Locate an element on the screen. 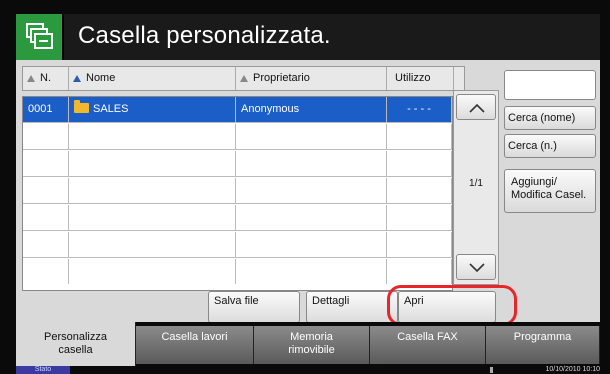  tab-label: Casella lavori is located at coordinates (194, 337).